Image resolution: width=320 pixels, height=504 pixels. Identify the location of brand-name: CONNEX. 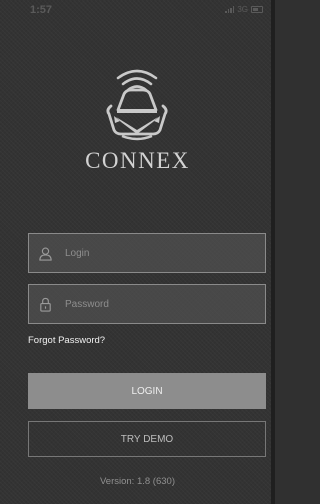
(137, 160).